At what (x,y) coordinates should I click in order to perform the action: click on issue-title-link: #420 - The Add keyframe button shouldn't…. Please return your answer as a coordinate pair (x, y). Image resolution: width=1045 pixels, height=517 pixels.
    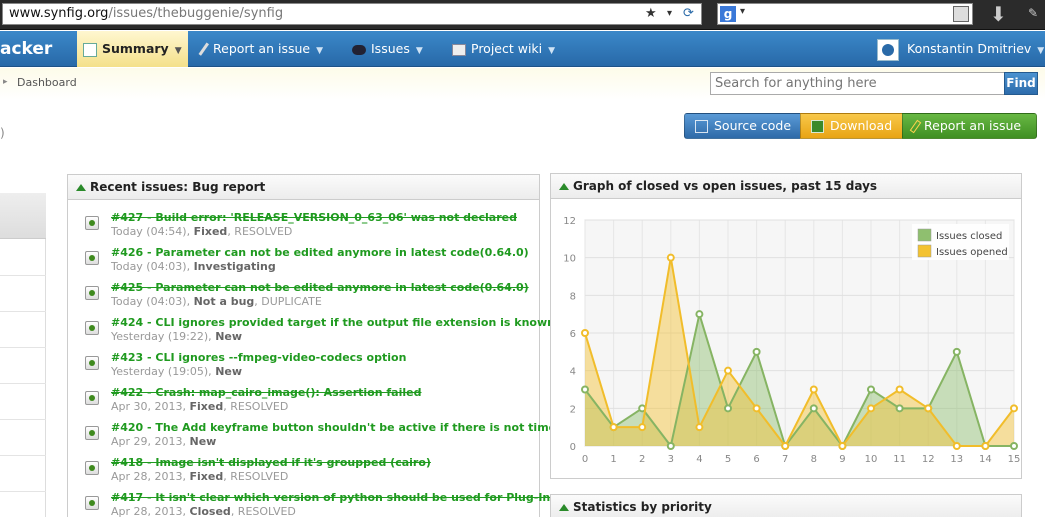
    Looking at the image, I should click on (345, 427).